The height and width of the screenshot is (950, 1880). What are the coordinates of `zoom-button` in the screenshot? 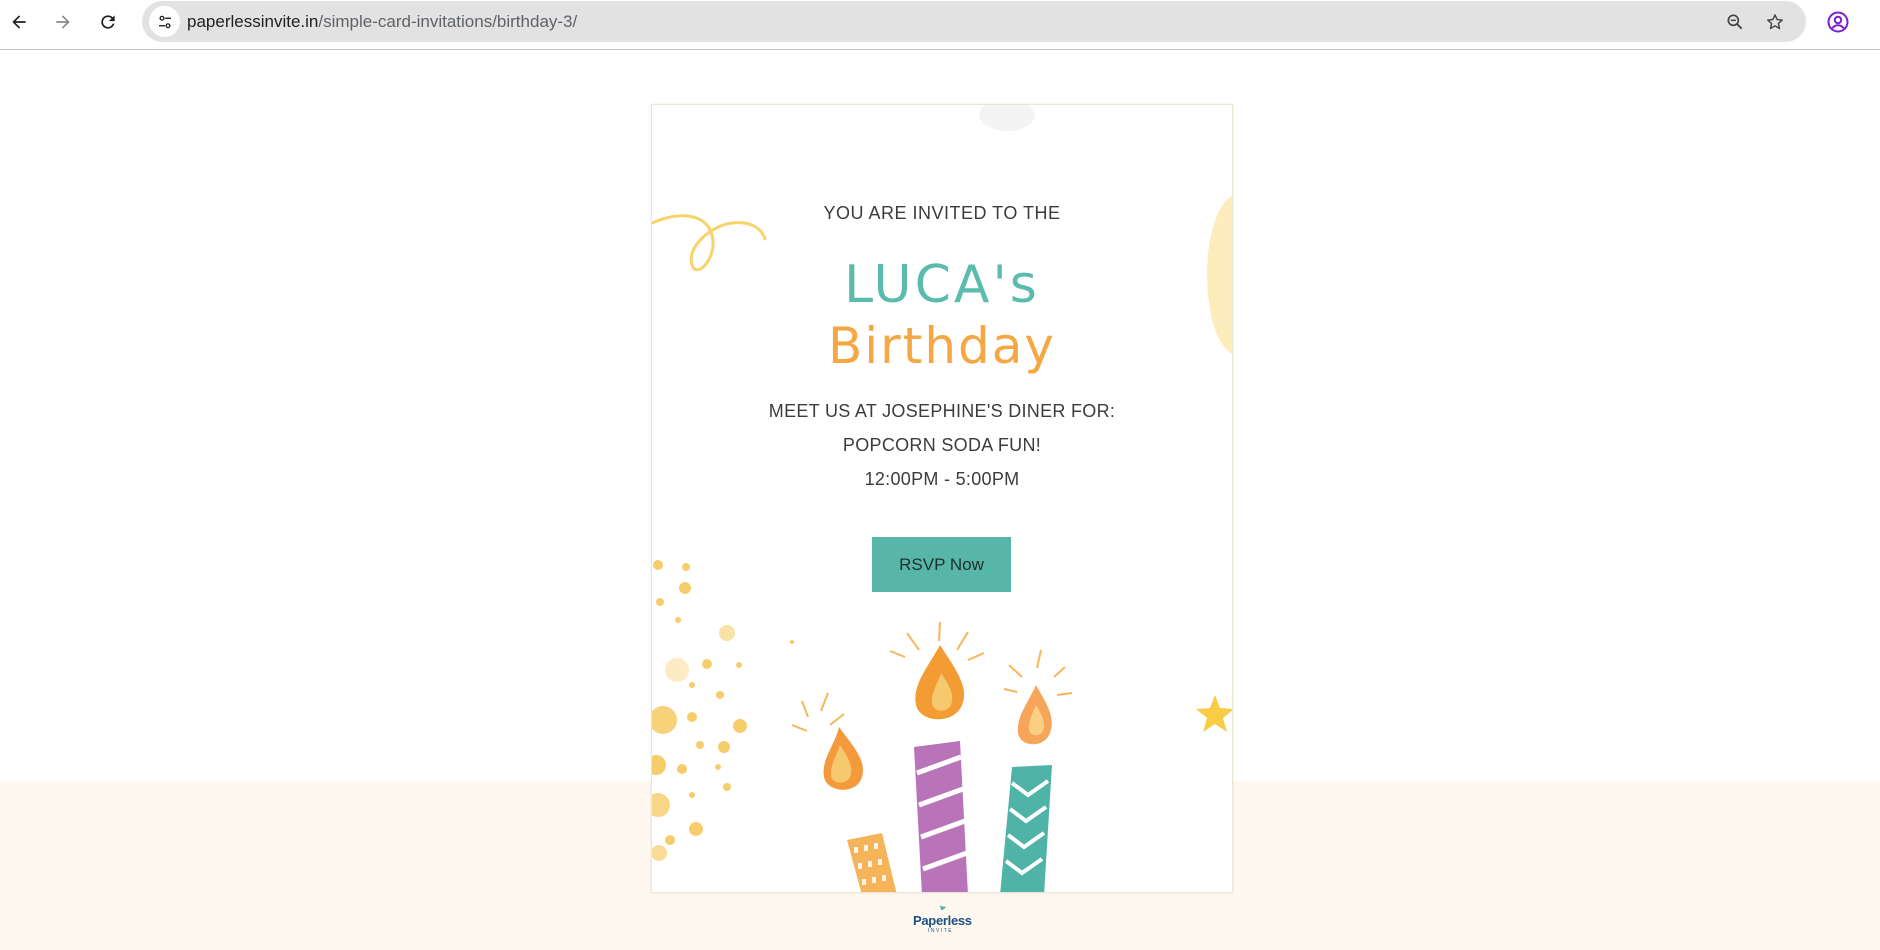 It's located at (1735, 22).